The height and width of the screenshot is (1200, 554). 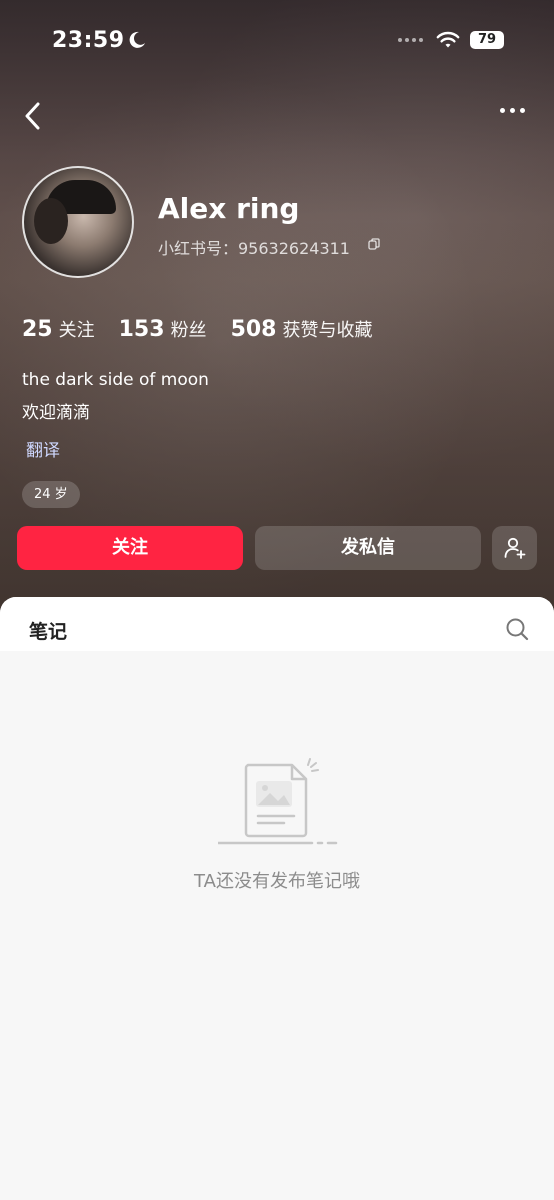 I want to click on profile-id: 小红书号：95632624311, so click(x=254, y=248).